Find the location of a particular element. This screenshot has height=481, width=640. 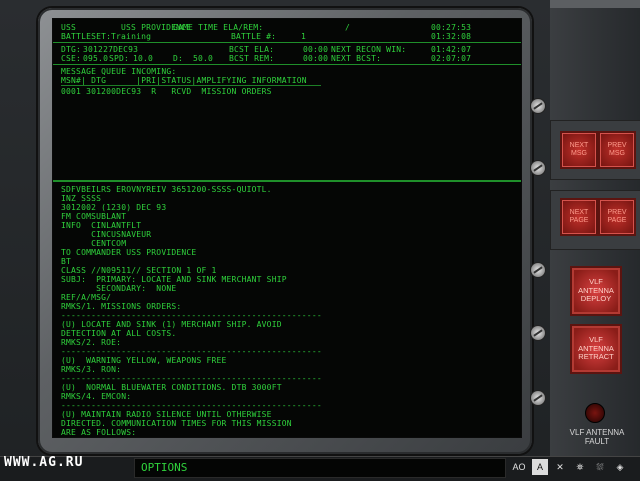

dtg-value: 301227DEC93 is located at coordinates (111, 49).